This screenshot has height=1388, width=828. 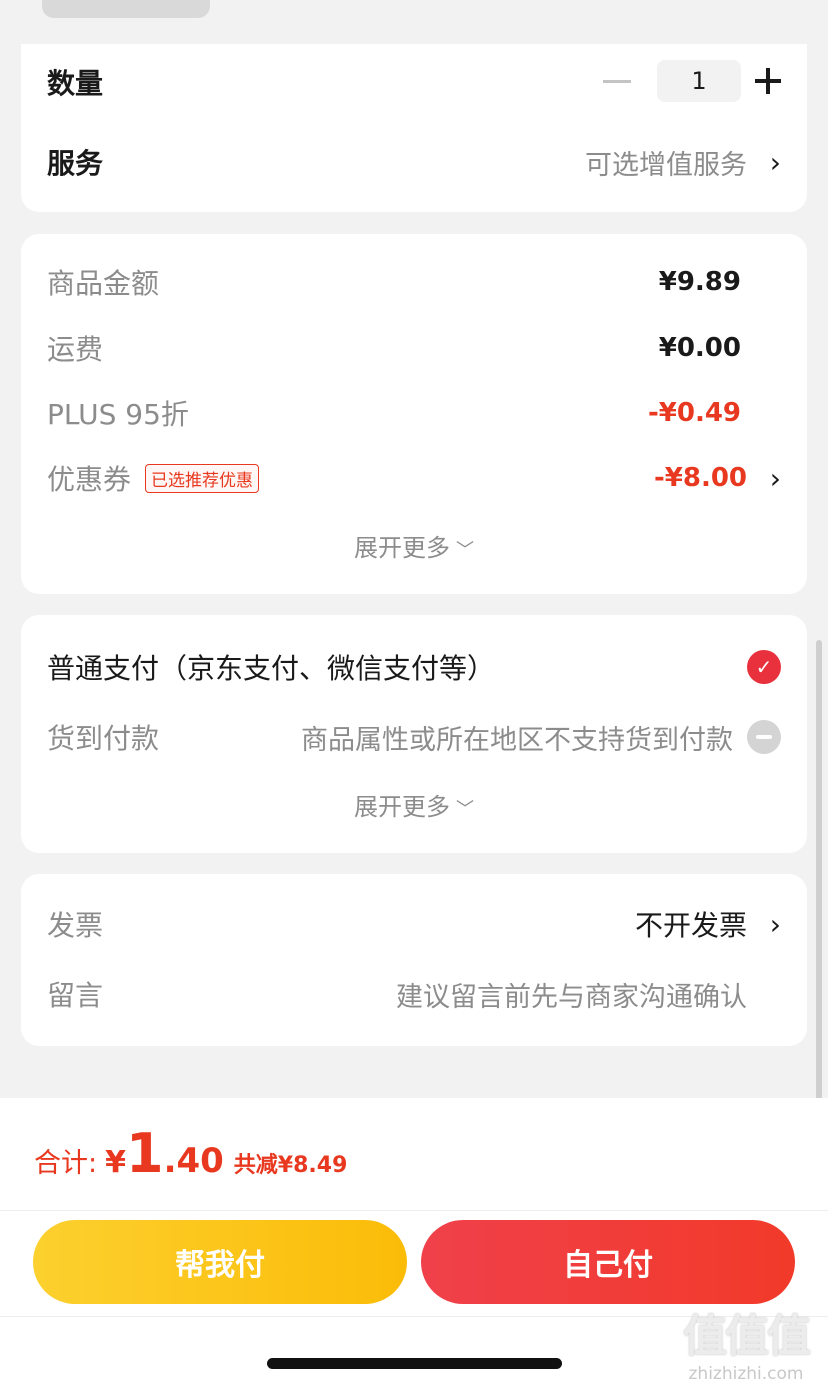 What do you see at coordinates (66, 1163) in the screenshot?
I see `total-label: 合计:` at bounding box center [66, 1163].